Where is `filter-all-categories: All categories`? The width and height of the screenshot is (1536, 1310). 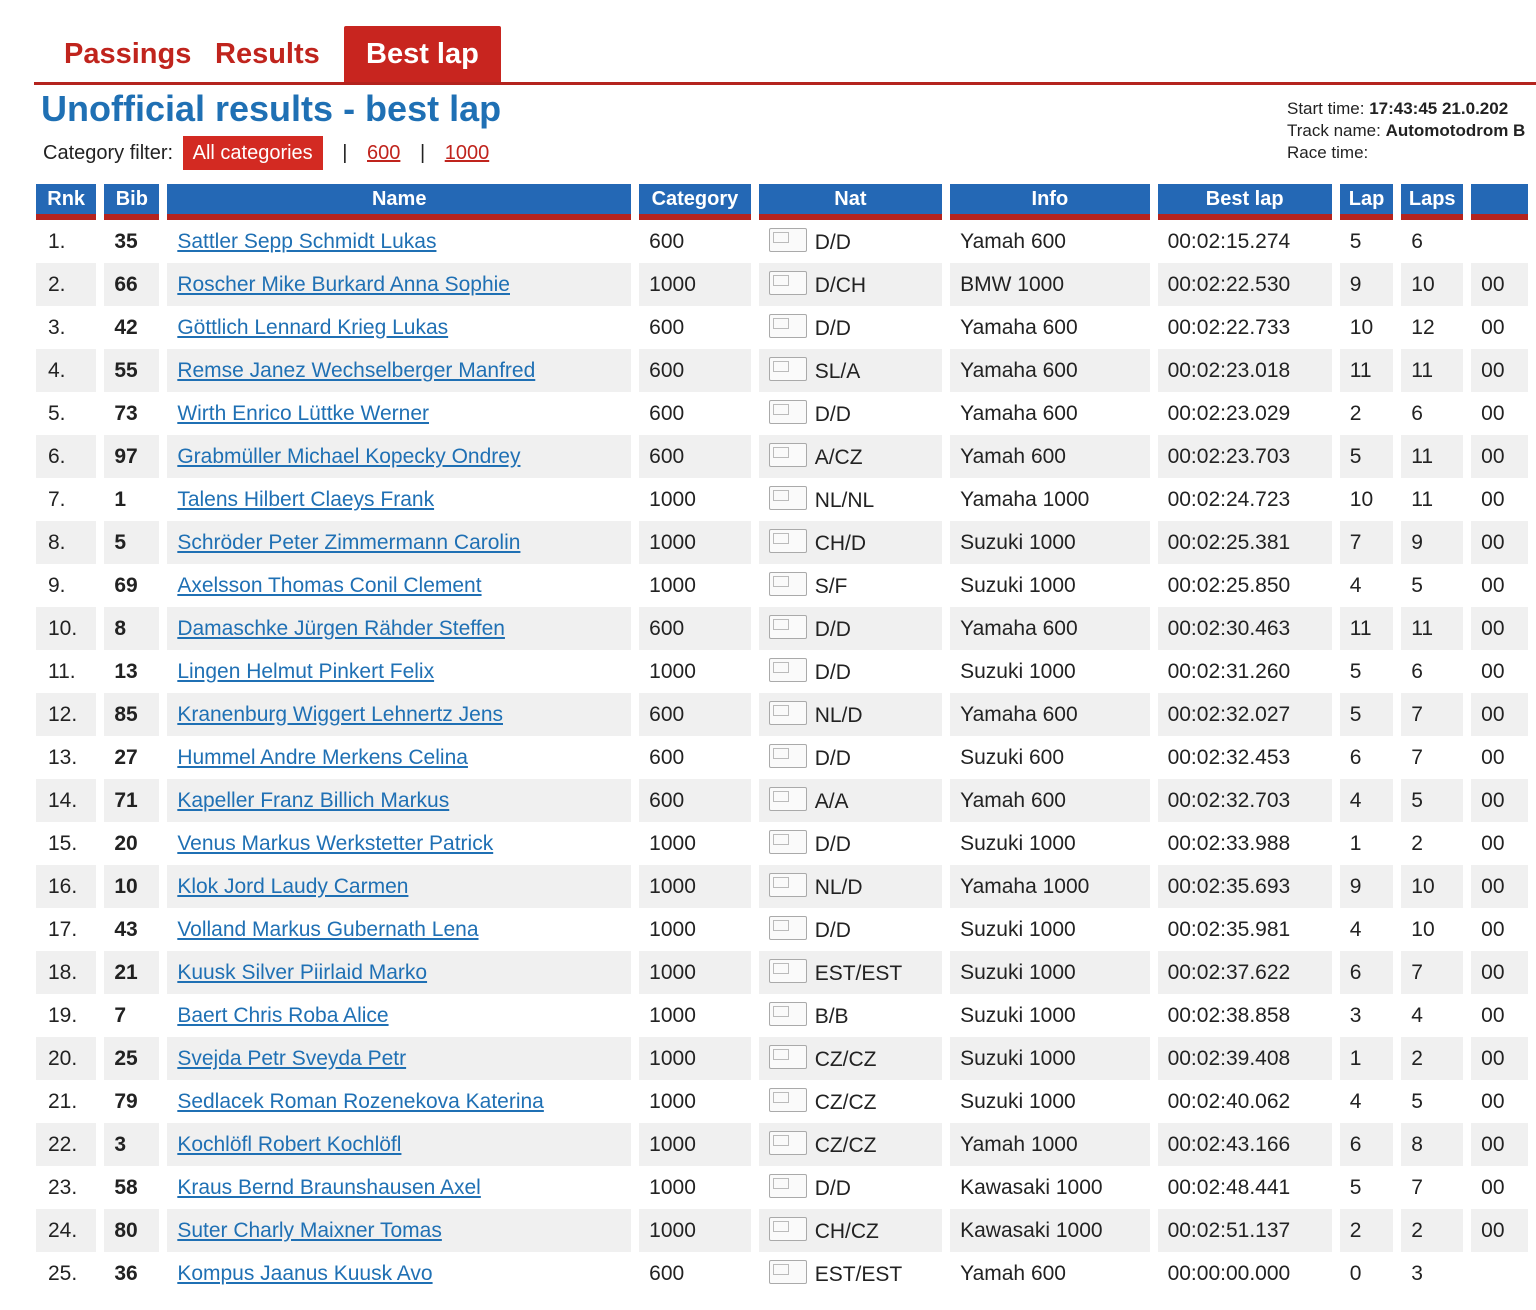 filter-all-categories: All categories is located at coordinates (252, 153).